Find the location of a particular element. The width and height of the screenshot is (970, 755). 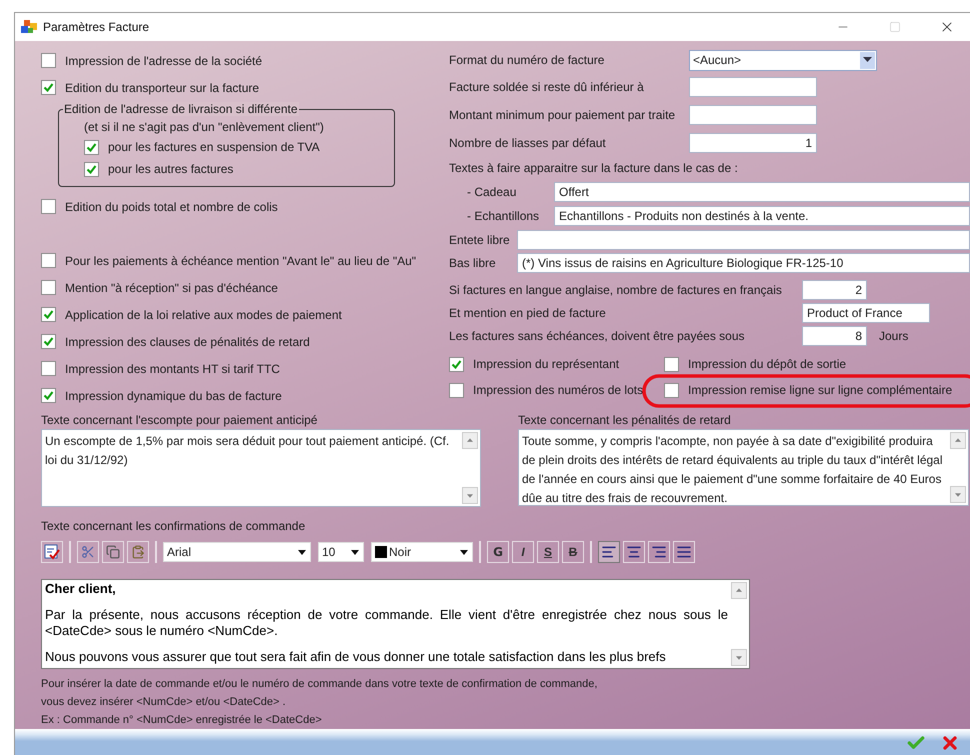

field-label: Format du numéro de facture is located at coordinates (527, 60).